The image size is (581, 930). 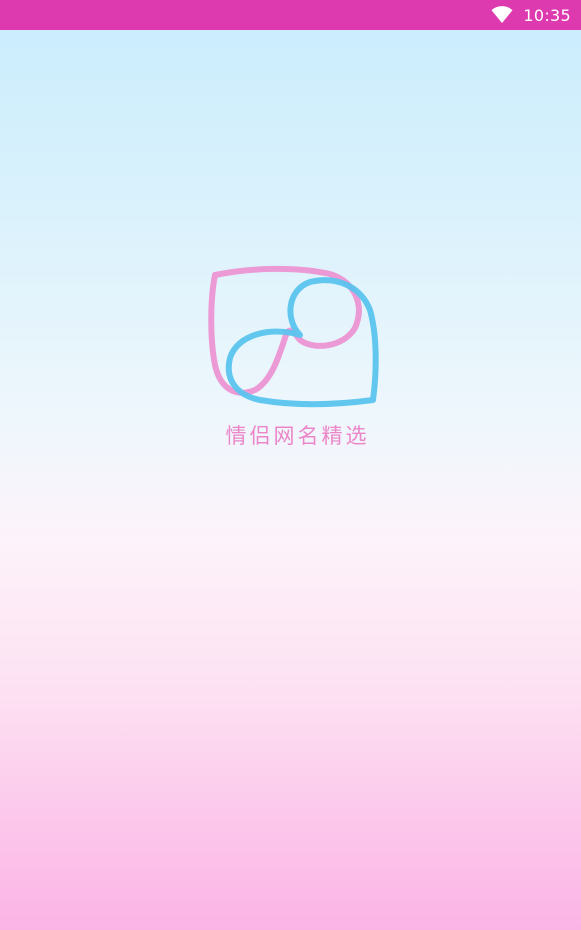 I want to click on app-name: 情侣网名精选, so click(x=297, y=436).